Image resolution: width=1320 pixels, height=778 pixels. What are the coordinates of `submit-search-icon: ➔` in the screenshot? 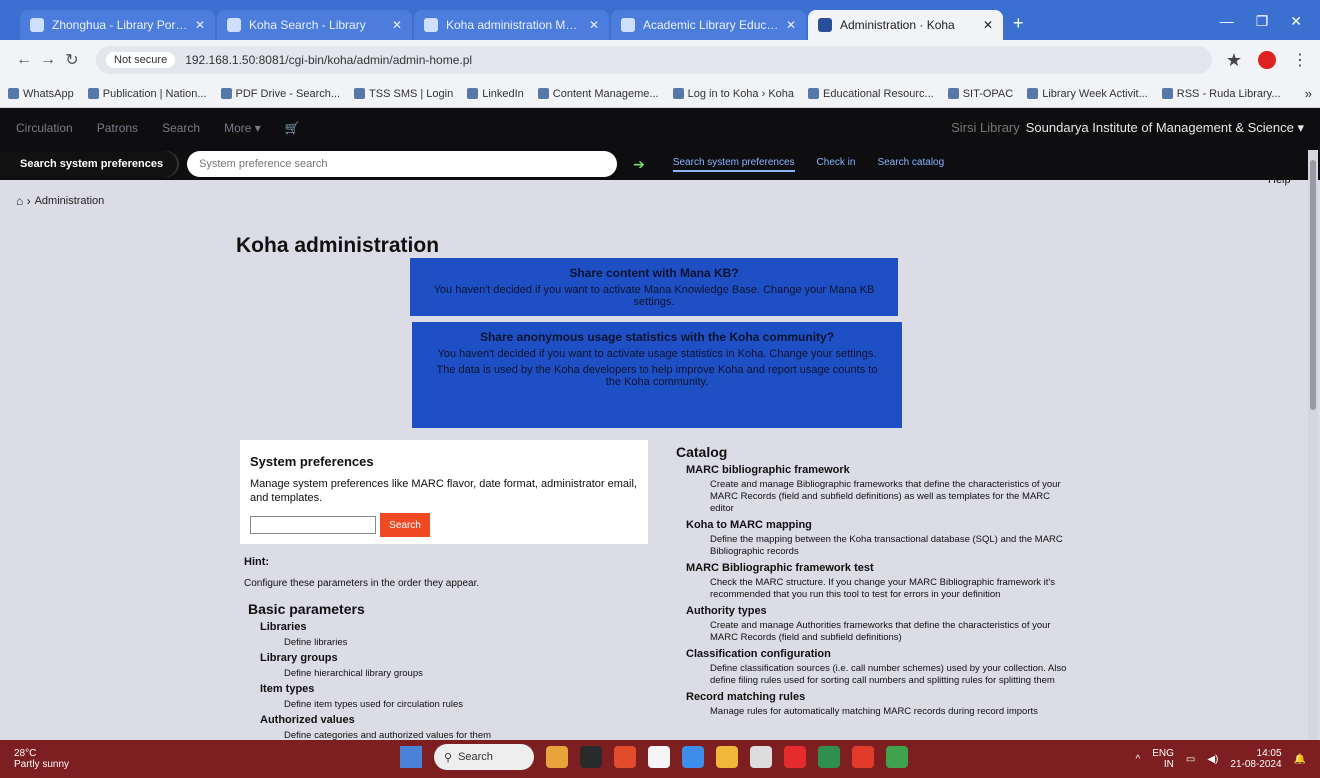 It's located at (639, 164).